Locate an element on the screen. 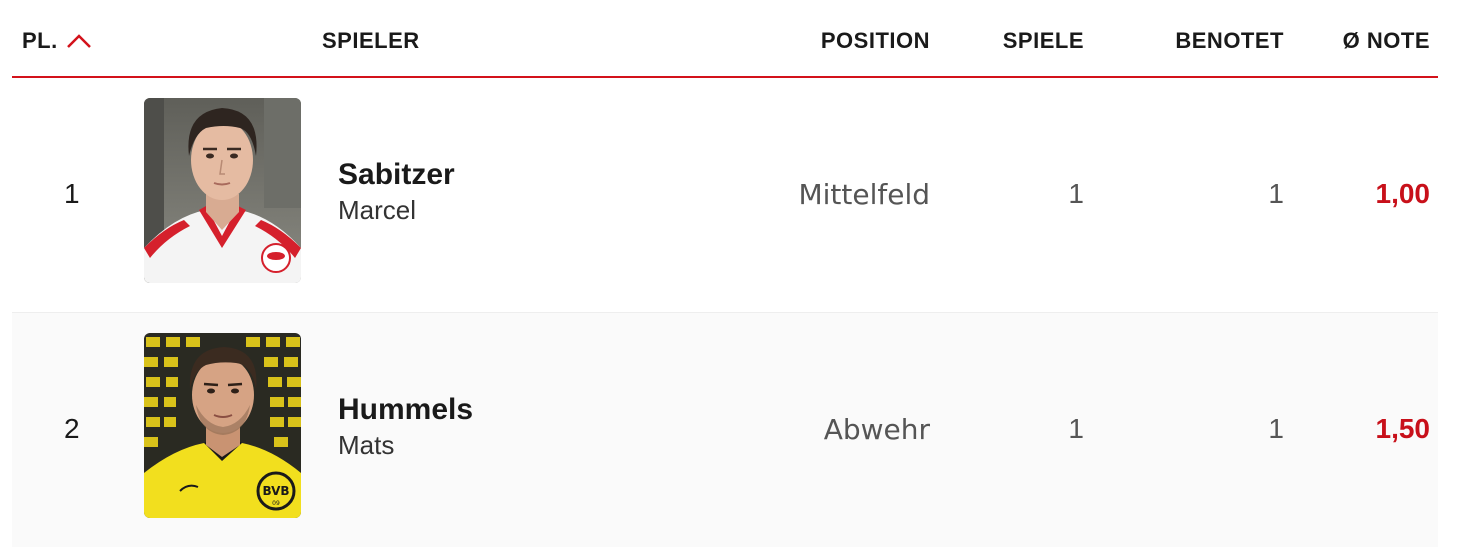  player-photo: BVB 09 is located at coordinates (222, 425).